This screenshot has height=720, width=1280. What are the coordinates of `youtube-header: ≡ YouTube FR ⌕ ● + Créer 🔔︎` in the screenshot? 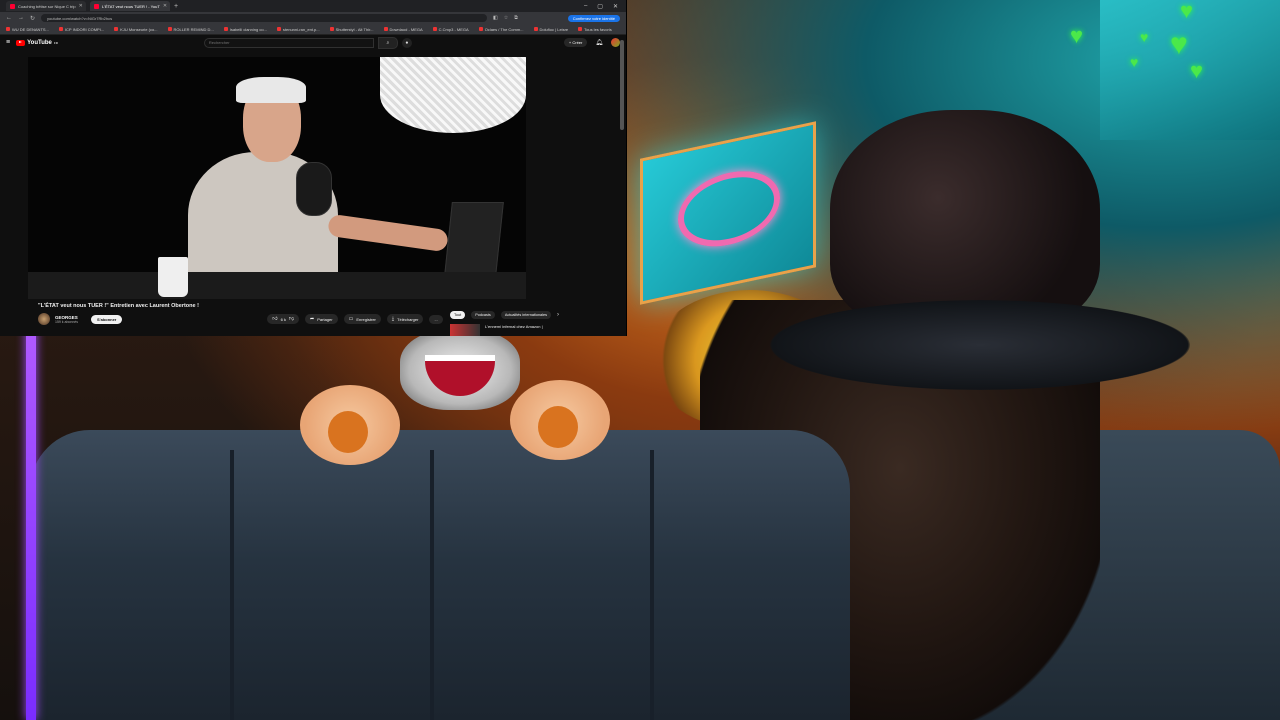 It's located at (313, 42).